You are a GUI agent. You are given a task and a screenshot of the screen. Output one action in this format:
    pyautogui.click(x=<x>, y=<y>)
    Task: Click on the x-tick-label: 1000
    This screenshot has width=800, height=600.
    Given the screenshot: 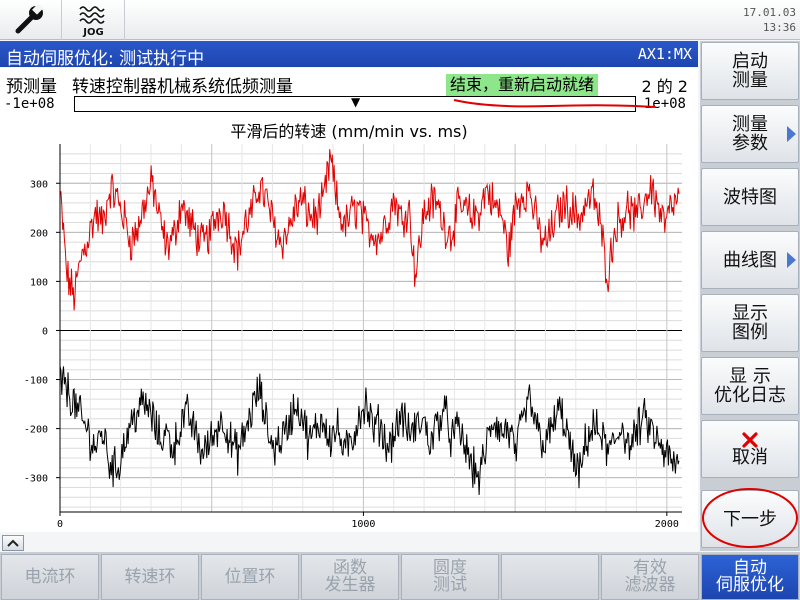 What is the action you would take?
    pyautogui.click(x=363, y=524)
    